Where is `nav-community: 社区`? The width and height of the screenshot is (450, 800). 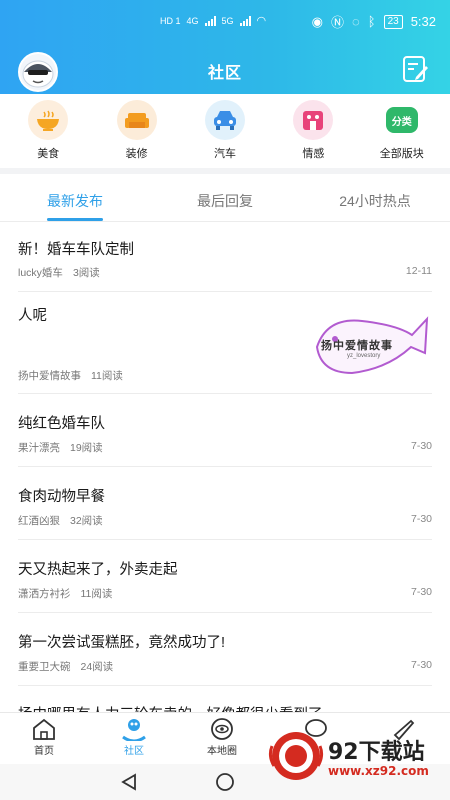
nav-community: 社区 is located at coordinates (134, 737).